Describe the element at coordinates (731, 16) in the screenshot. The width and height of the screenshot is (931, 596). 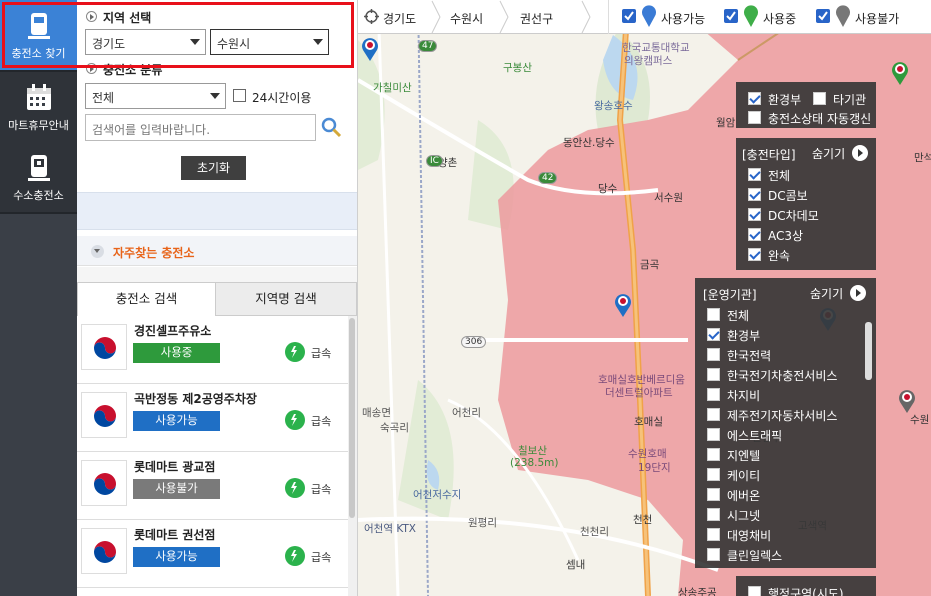
I see `in-use-checkbox` at that location.